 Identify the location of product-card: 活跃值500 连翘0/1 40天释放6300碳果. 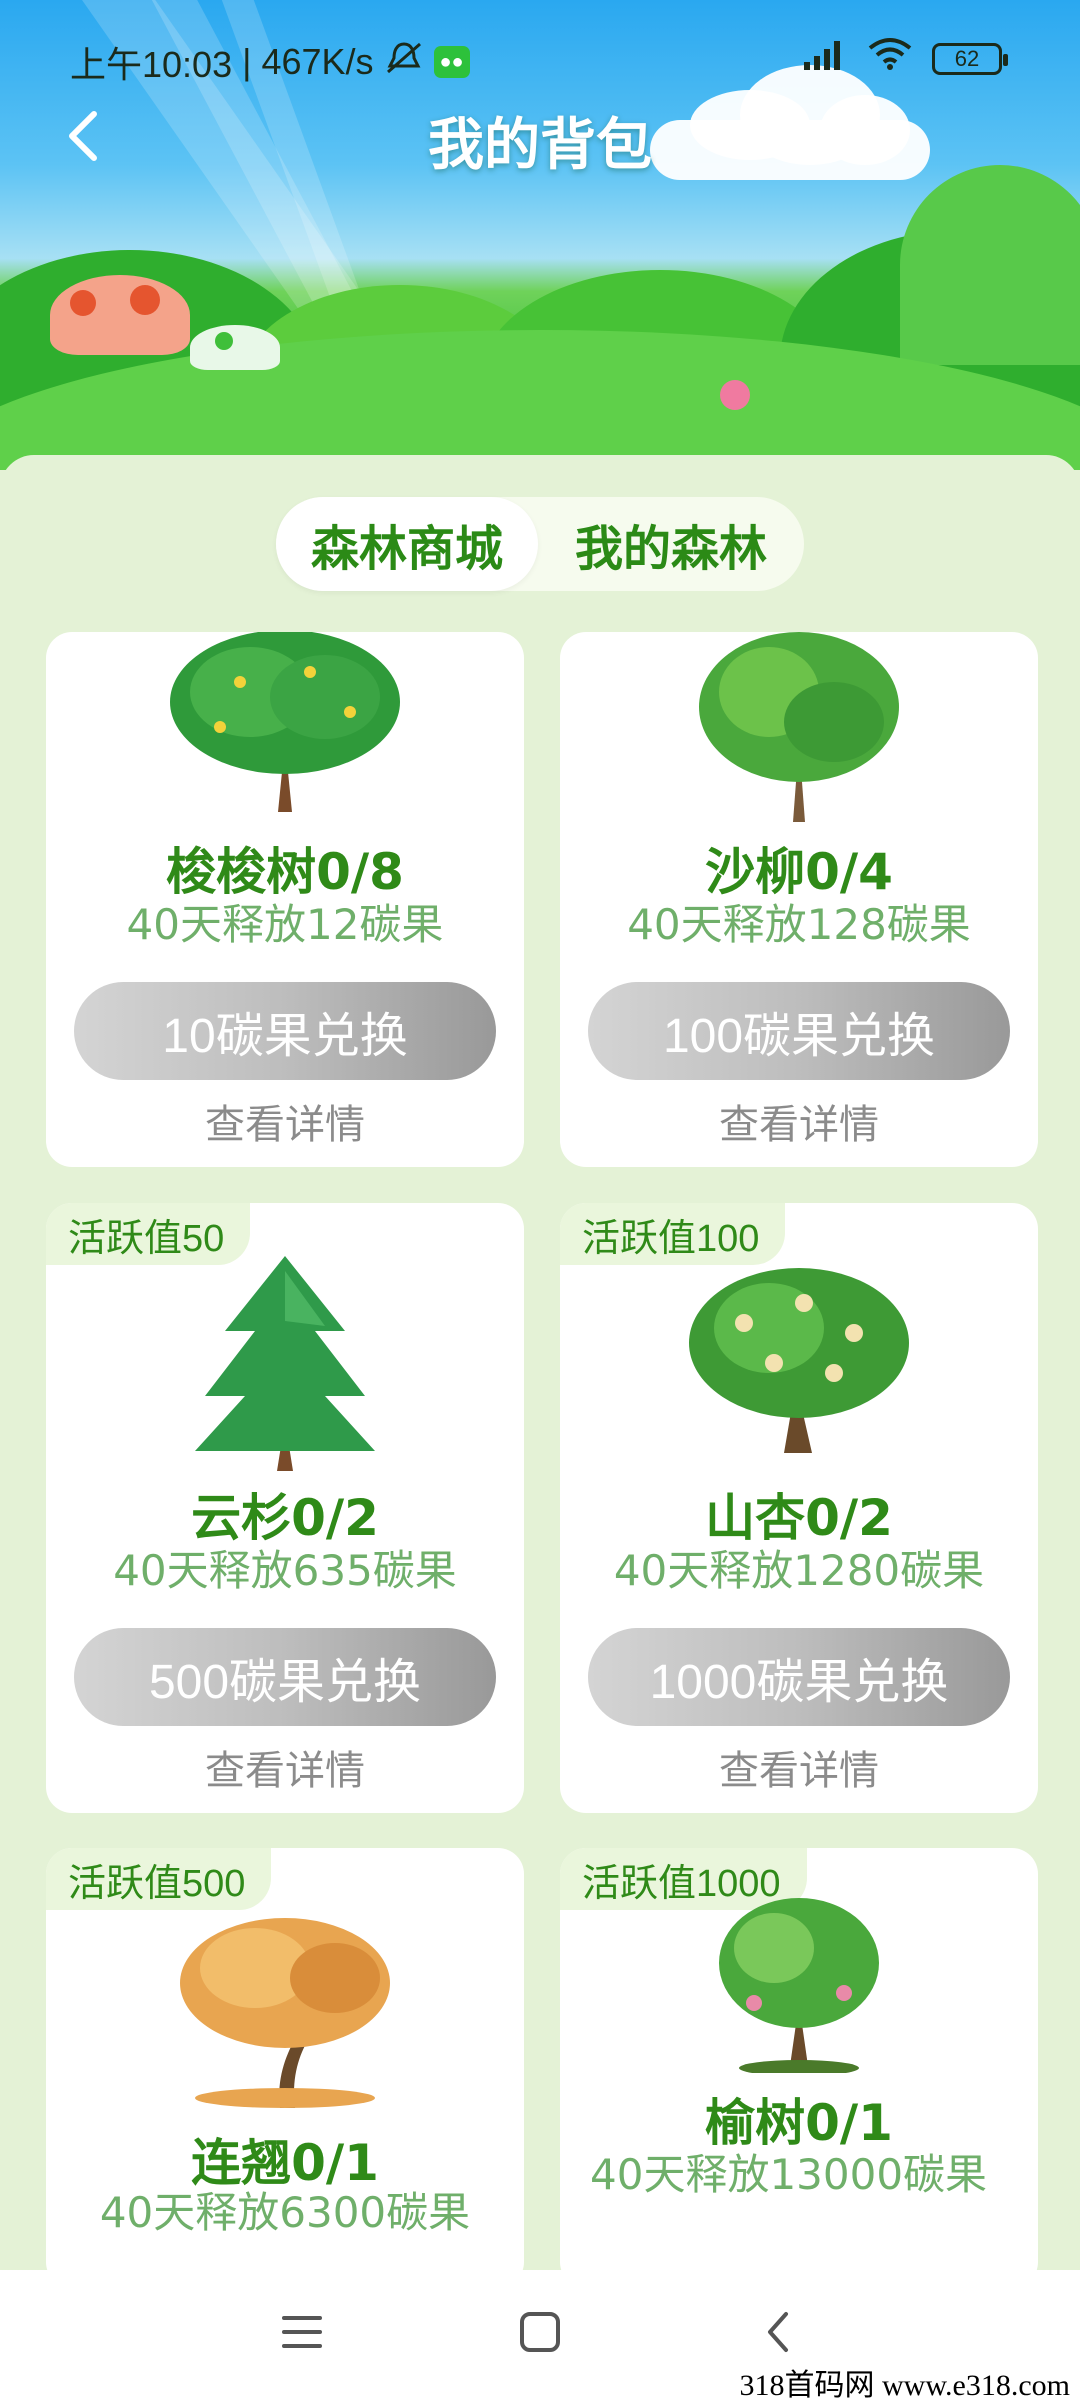
(285, 2068).